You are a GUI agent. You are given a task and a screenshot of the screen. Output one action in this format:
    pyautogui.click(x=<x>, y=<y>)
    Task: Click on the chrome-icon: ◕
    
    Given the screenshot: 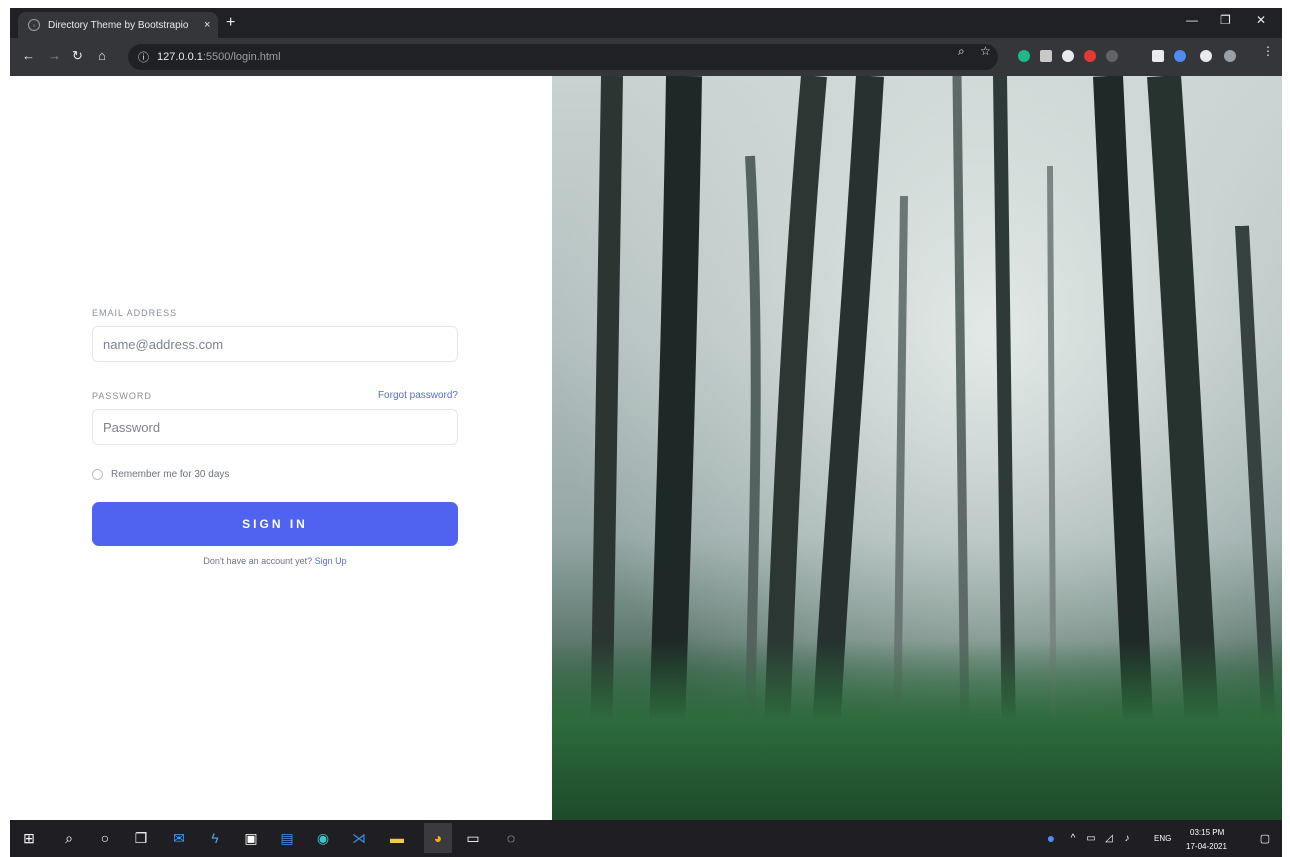 What is the action you would take?
    pyautogui.click(x=438, y=838)
    